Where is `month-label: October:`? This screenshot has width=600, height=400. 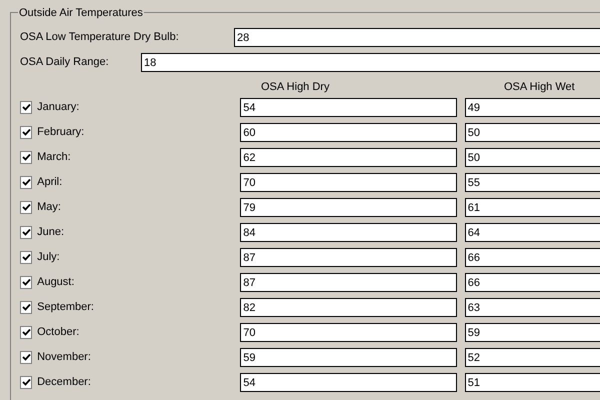 month-label: October: is located at coordinates (58, 332).